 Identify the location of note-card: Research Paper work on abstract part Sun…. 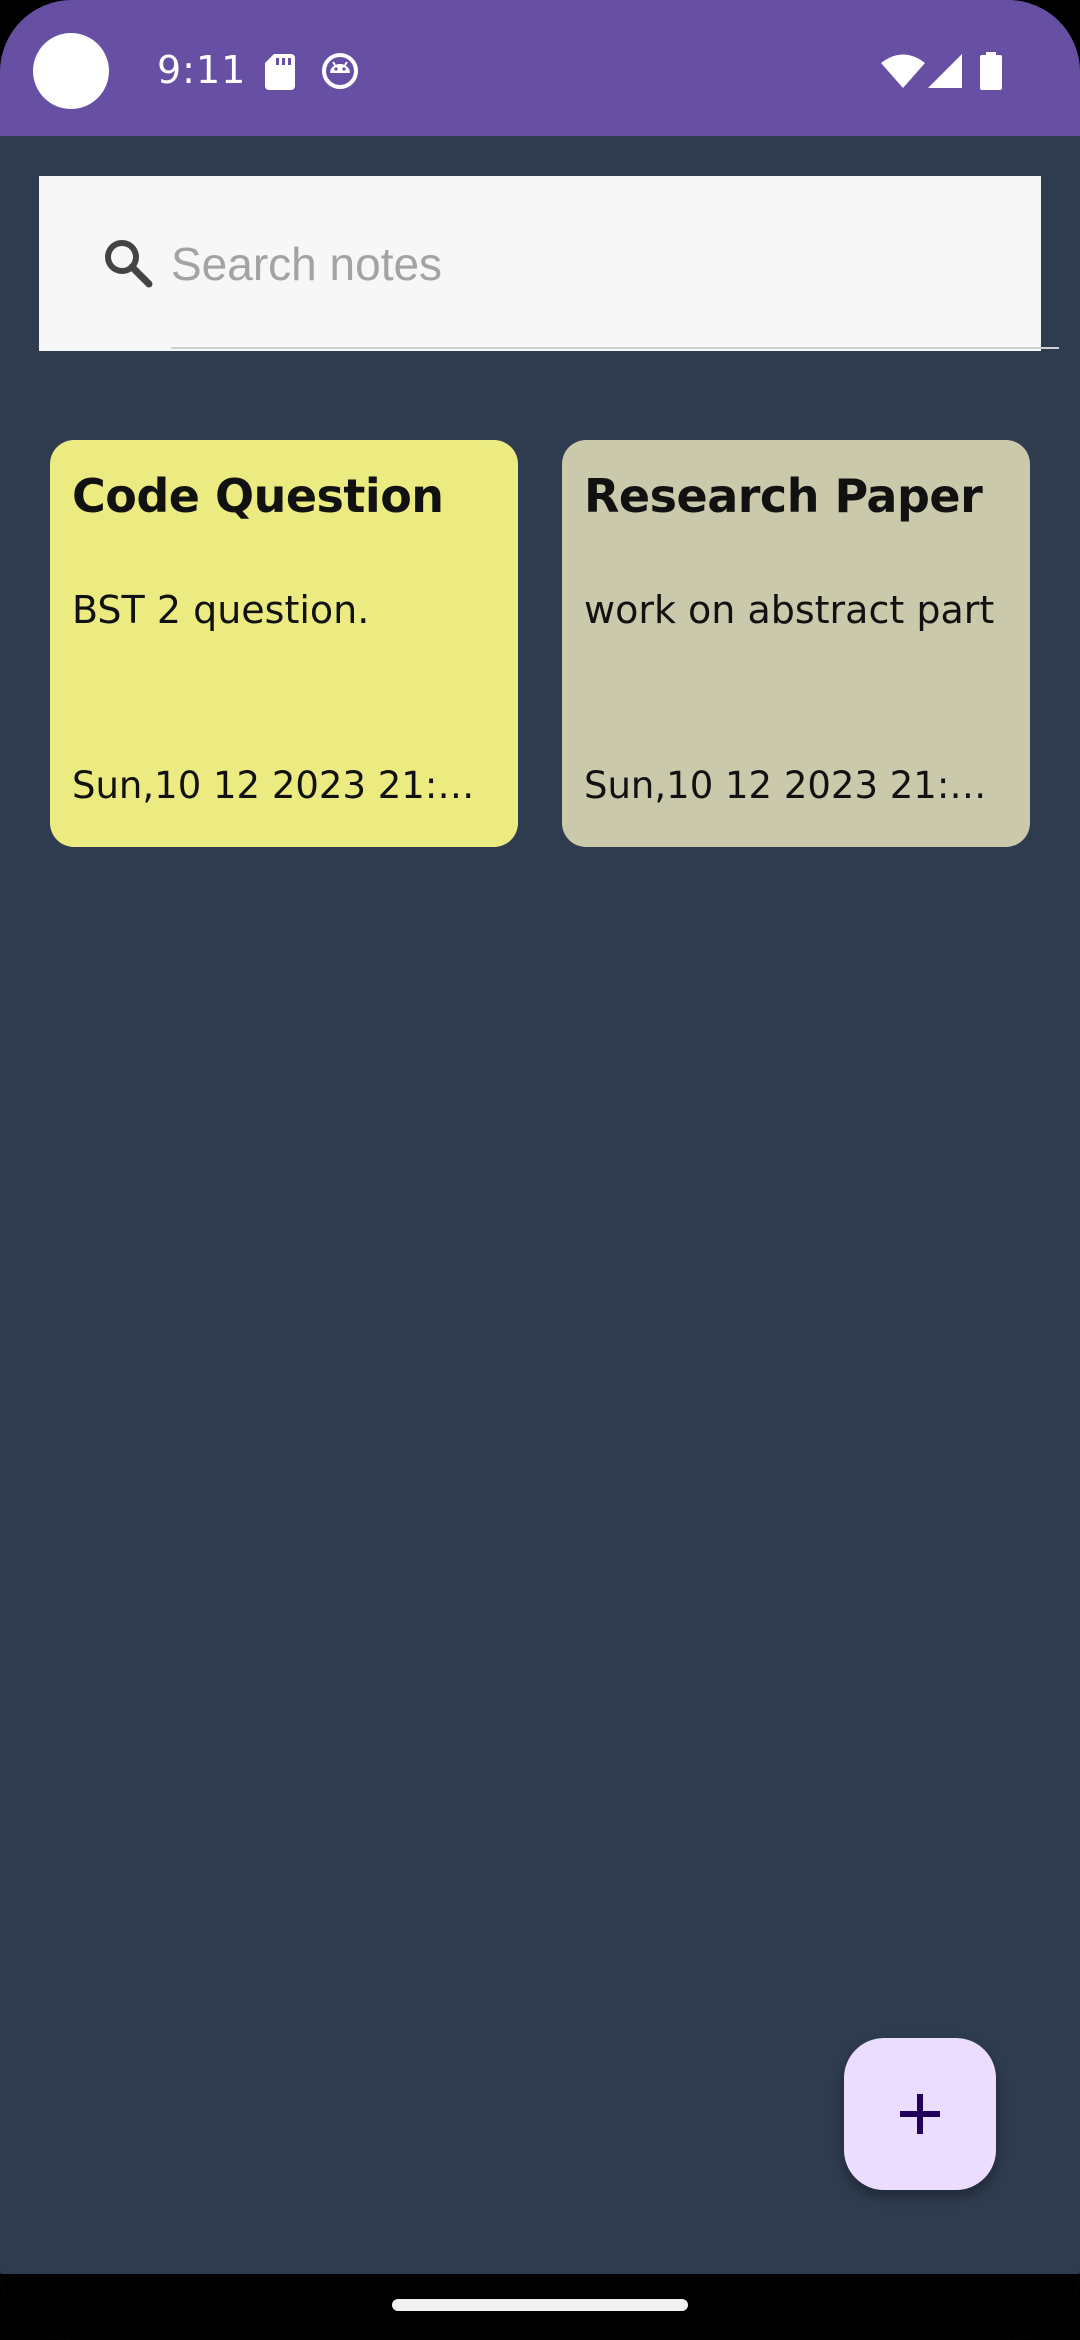
(796, 643).